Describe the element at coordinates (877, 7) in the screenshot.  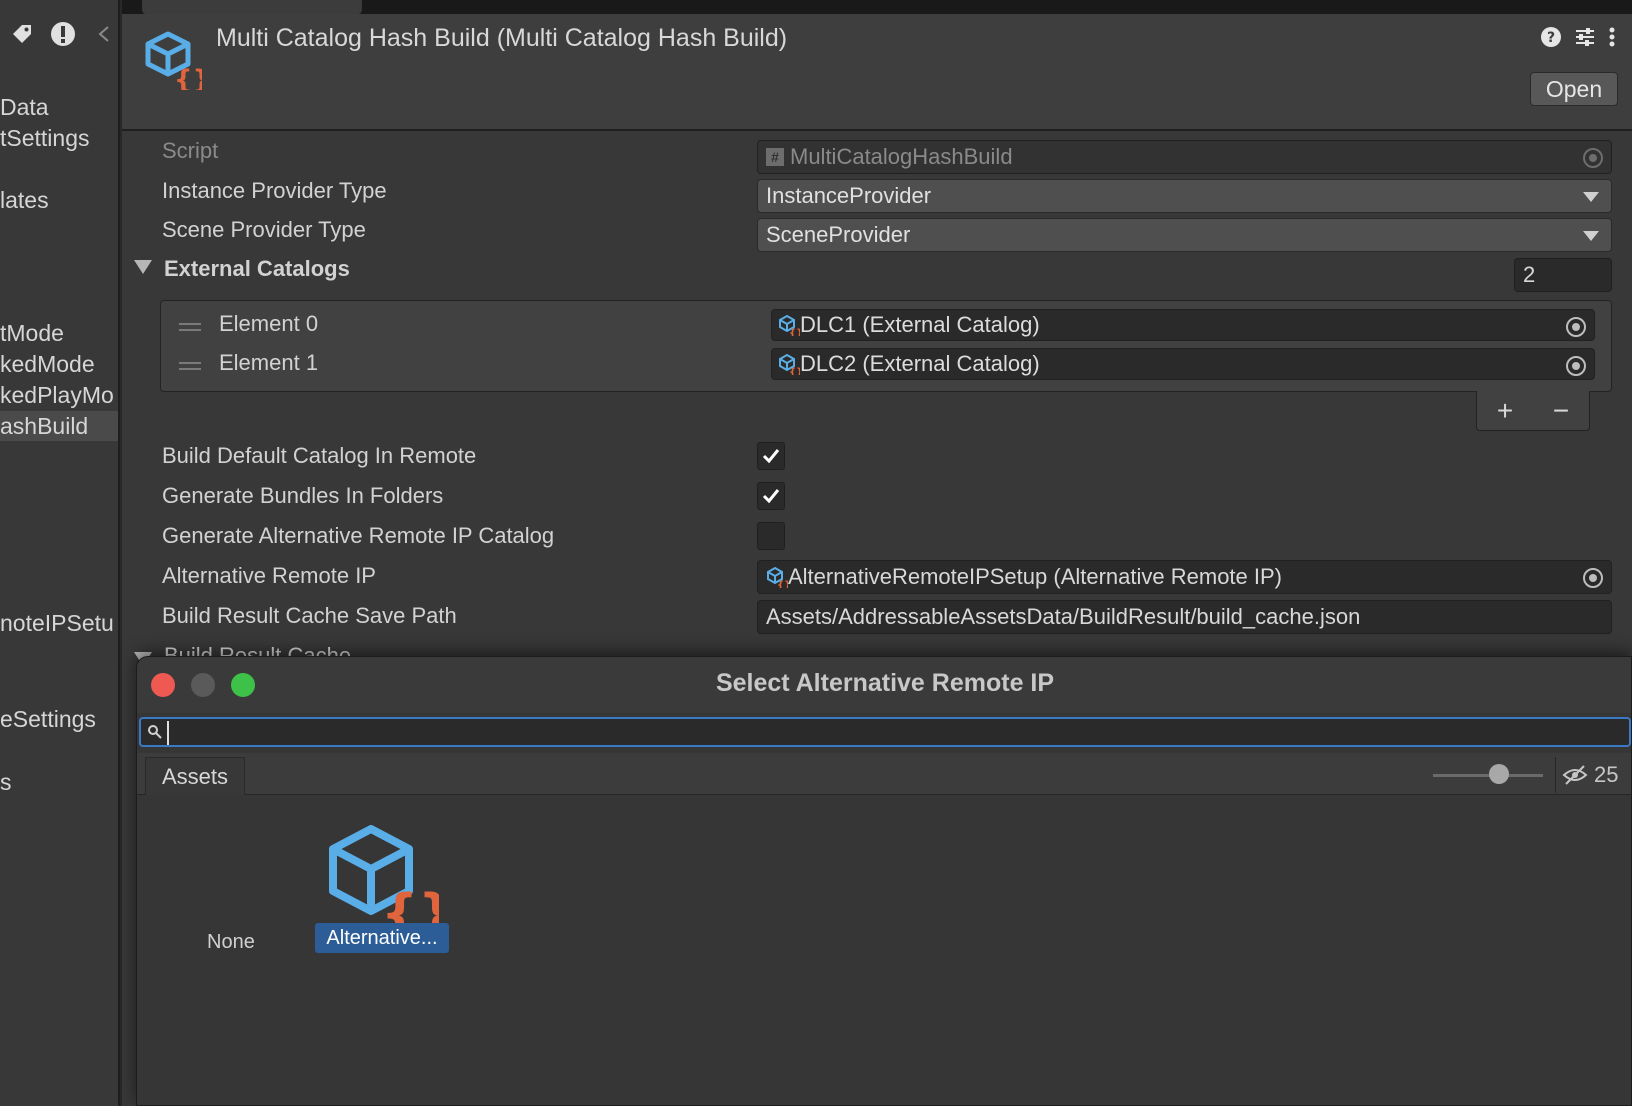
I see `inspector-tab-strip` at that location.